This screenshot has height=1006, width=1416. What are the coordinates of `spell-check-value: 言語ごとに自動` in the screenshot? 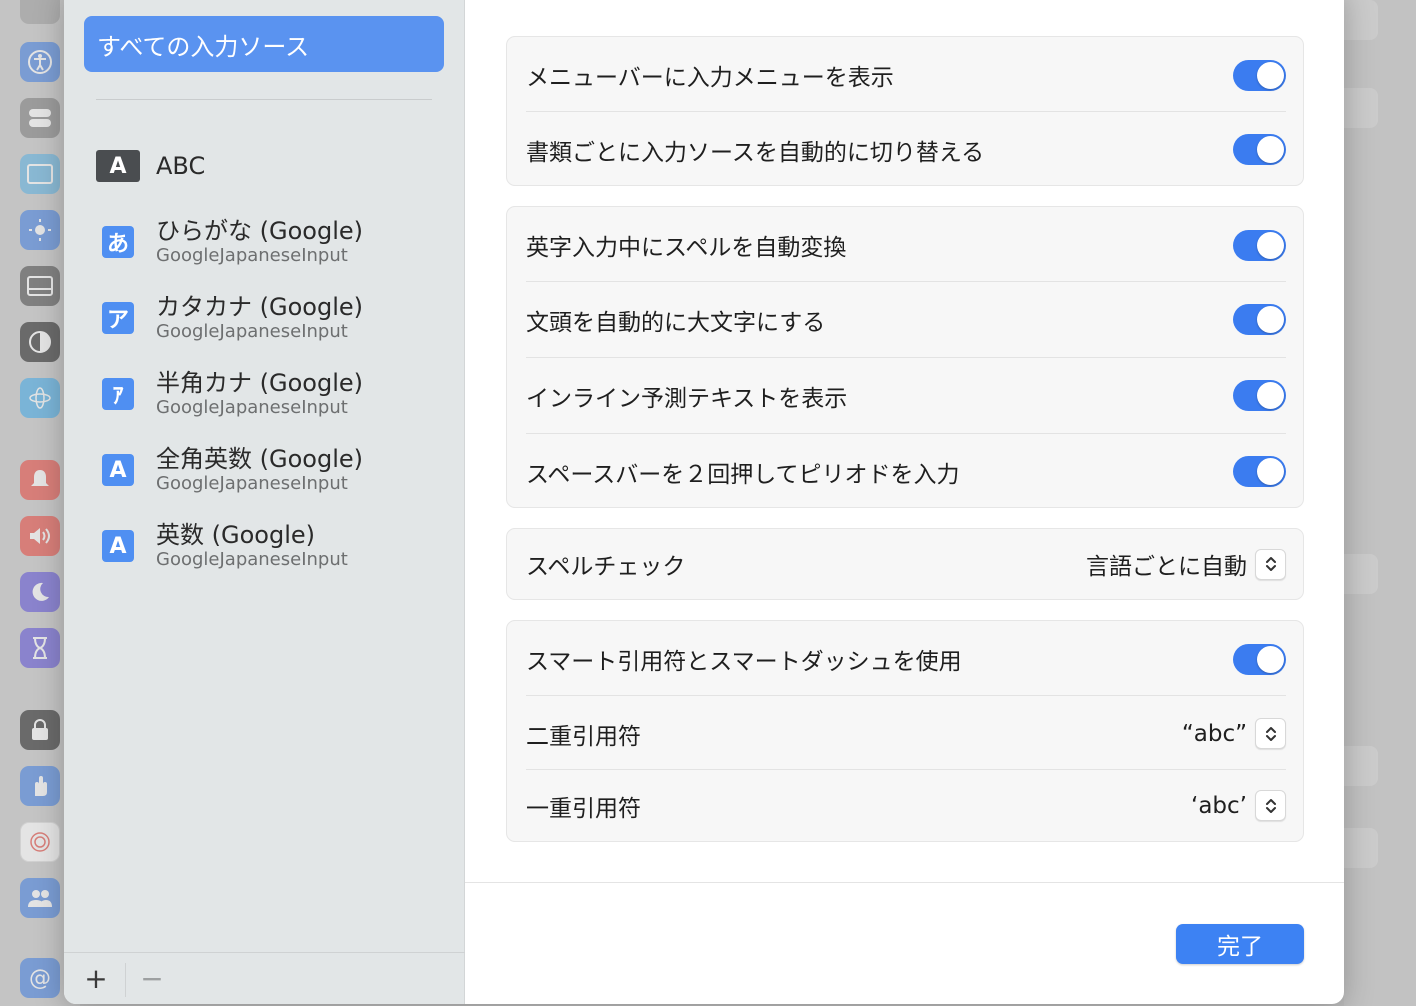 It's located at (1166, 567).